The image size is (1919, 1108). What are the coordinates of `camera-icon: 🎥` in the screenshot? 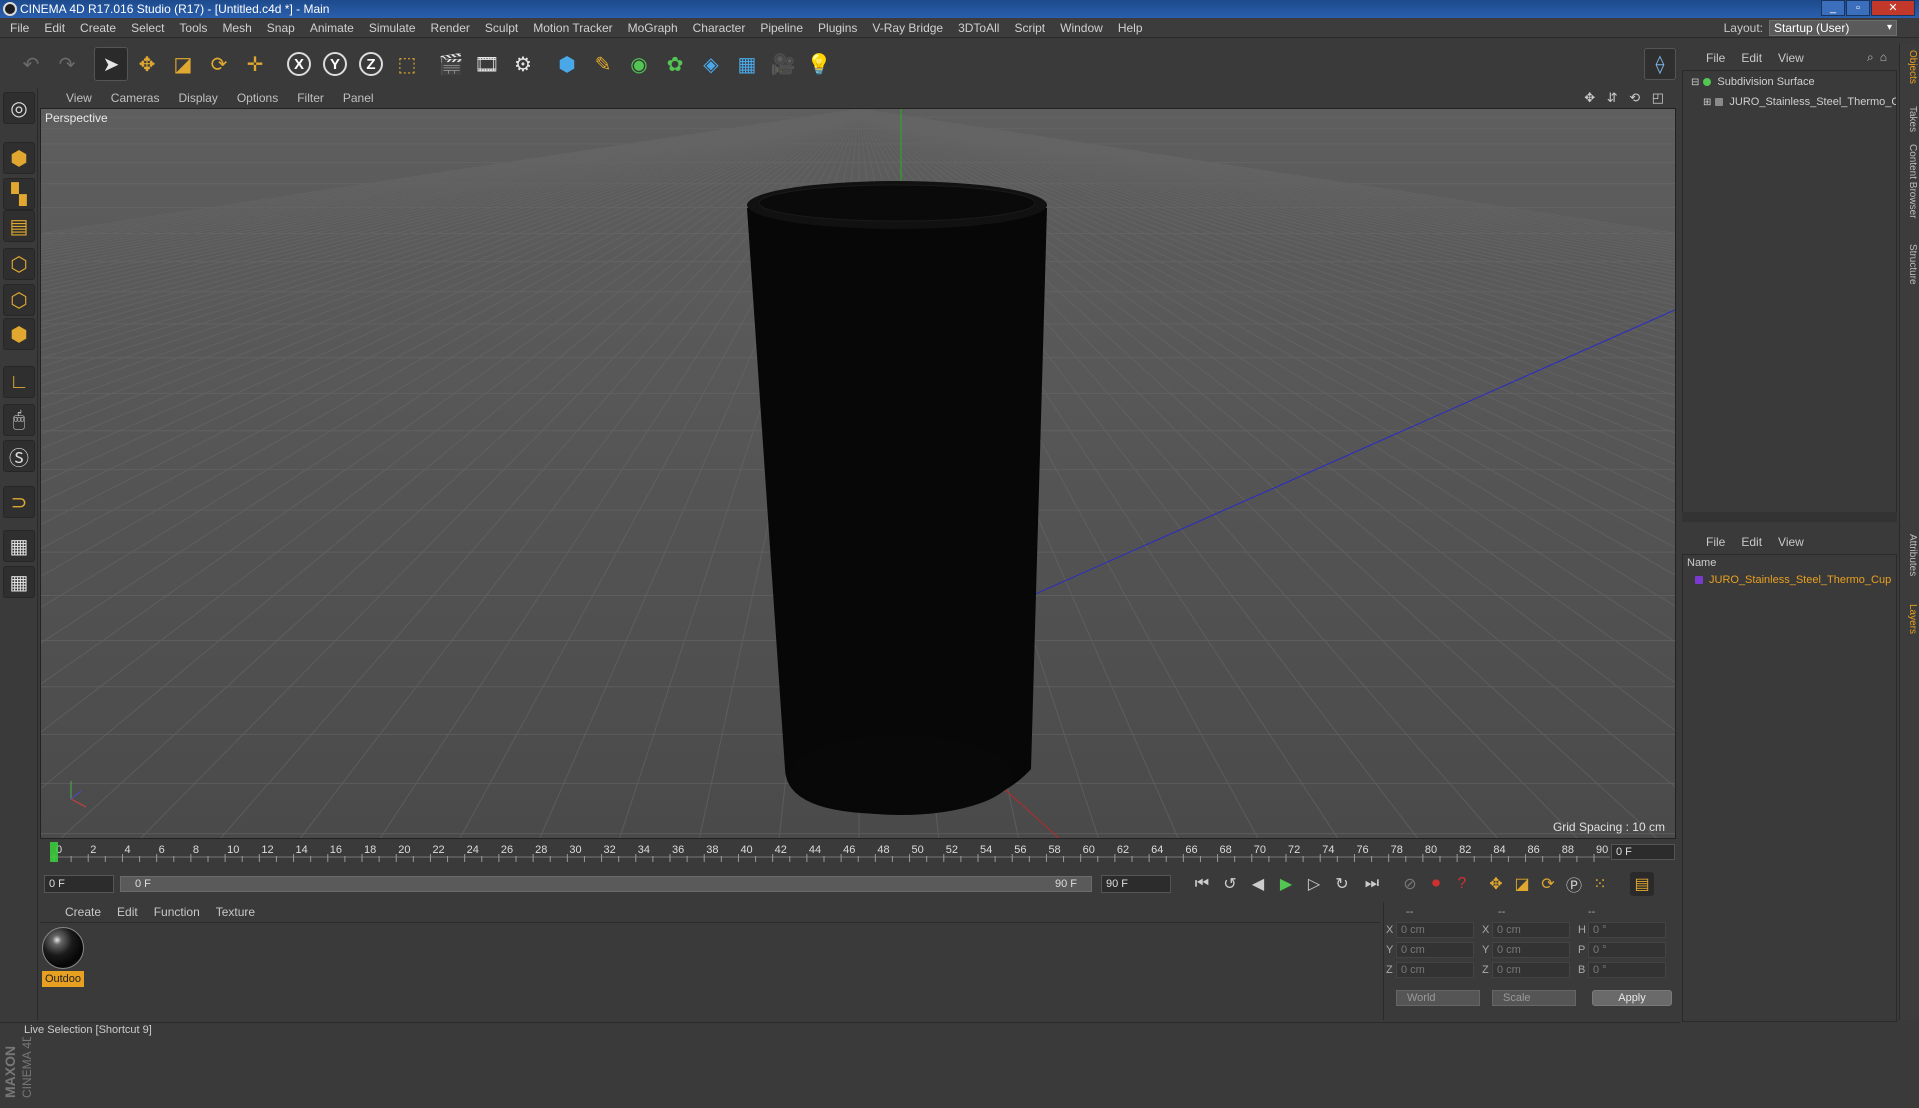 It's located at (783, 64).